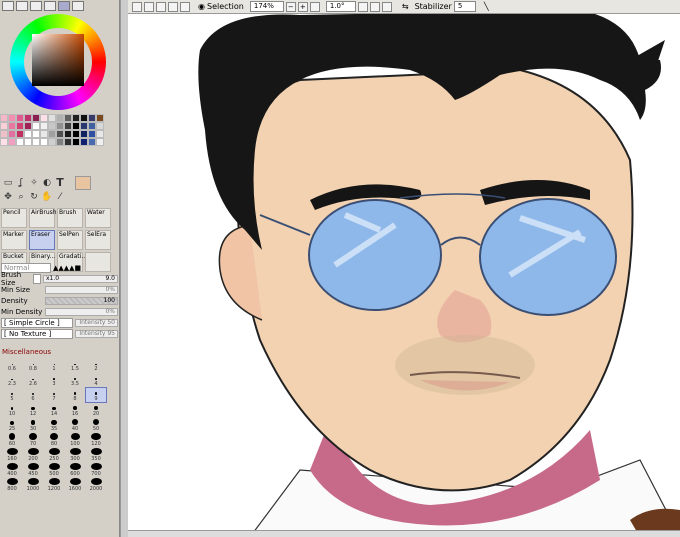 This screenshot has height=537, width=680. I want to click on lasso-icon: ʆ, so click(21, 183).